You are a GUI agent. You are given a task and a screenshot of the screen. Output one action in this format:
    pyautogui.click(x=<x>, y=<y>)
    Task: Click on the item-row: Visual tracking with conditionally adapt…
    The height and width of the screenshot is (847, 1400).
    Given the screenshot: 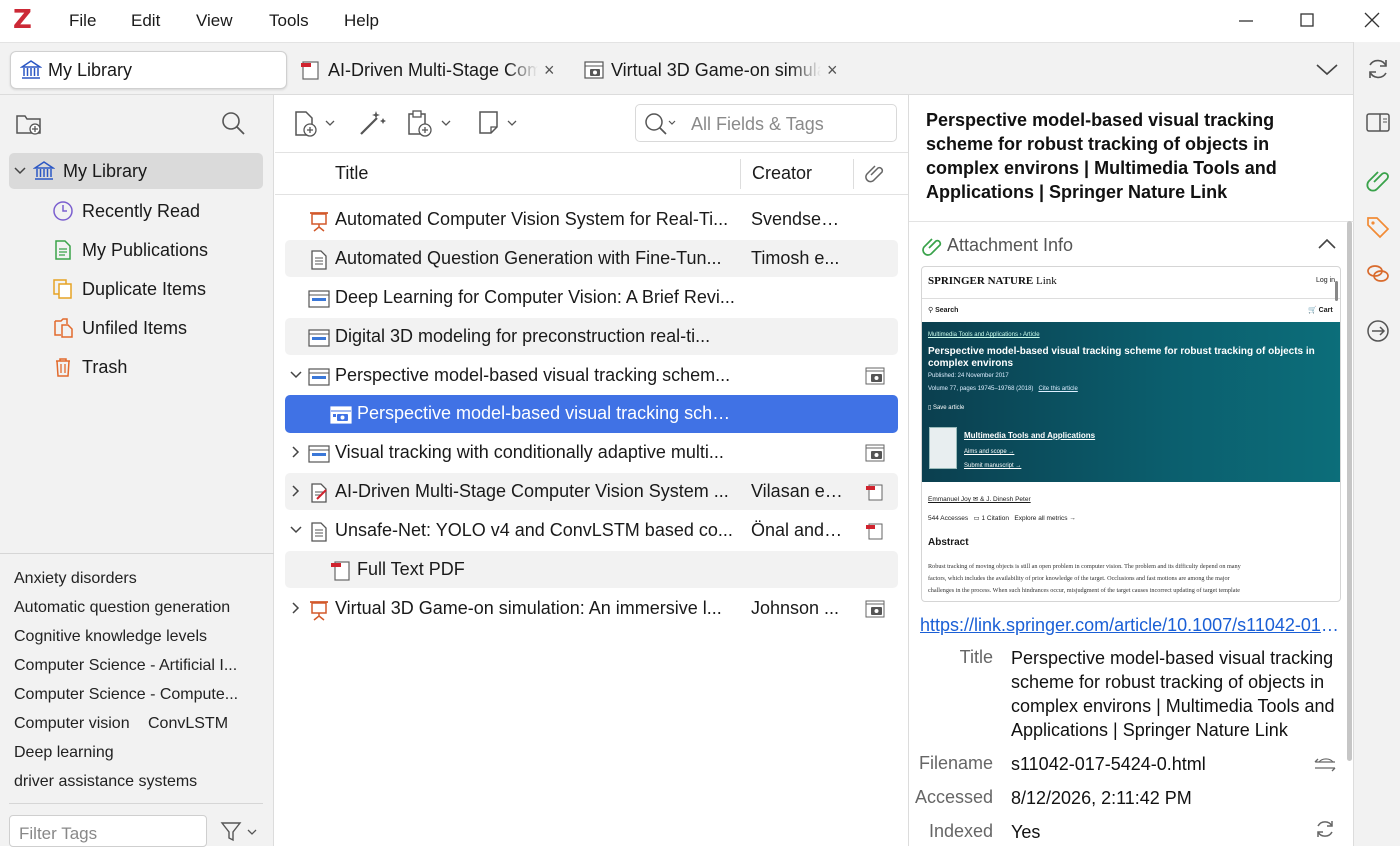 What is the action you would take?
    pyautogui.click(x=591, y=452)
    